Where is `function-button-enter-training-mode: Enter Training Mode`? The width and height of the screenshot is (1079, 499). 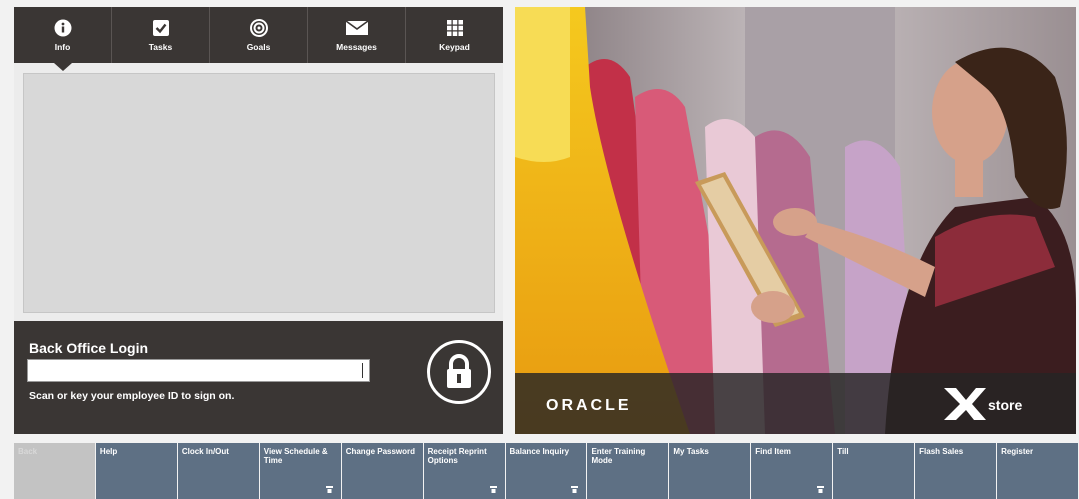
function-button-enter-training-mode: Enter Training Mode is located at coordinates (628, 471).